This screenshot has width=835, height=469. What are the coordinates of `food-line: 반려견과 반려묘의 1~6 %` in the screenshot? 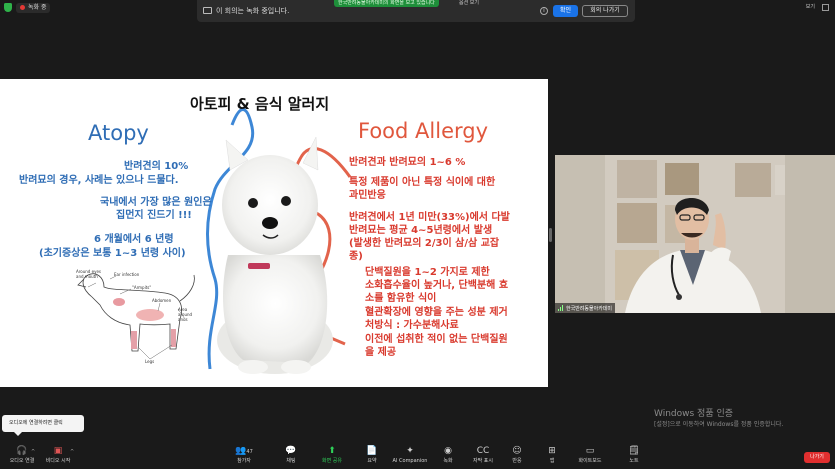 It's located at (407, 162).